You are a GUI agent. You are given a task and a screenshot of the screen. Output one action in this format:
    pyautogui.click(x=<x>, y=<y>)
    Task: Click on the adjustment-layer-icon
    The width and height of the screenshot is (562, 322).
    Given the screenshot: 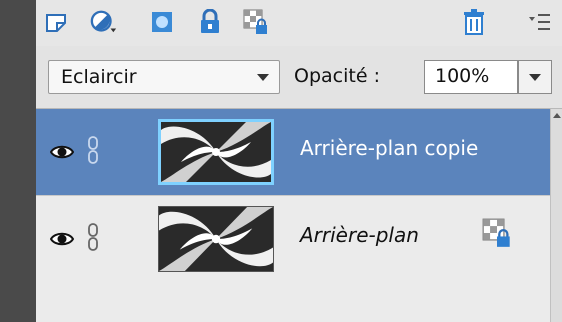 What is the action you would take?
    pyautogui.click(x=104, y=22)
    